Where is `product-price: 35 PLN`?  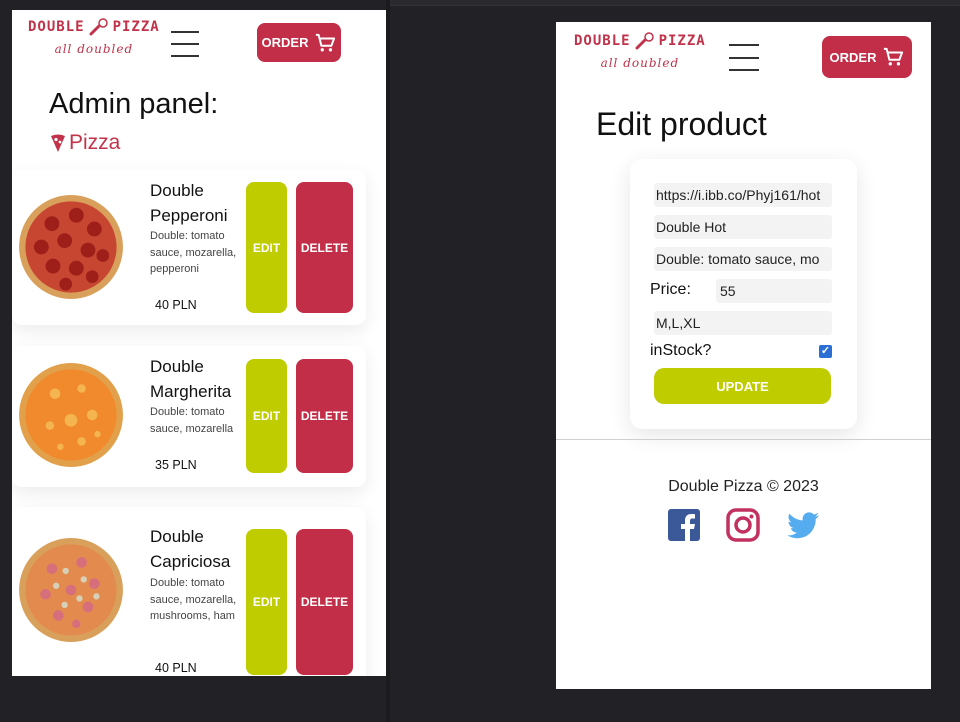 product-price: 35 PLN is located at coordinates (176, 465).